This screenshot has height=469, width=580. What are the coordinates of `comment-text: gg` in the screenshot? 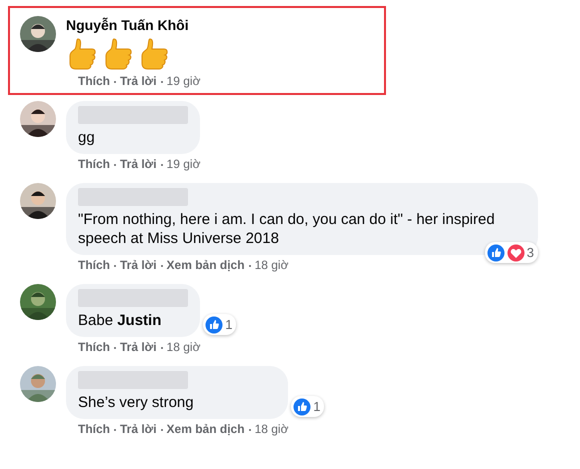 It's located at (87, 137).